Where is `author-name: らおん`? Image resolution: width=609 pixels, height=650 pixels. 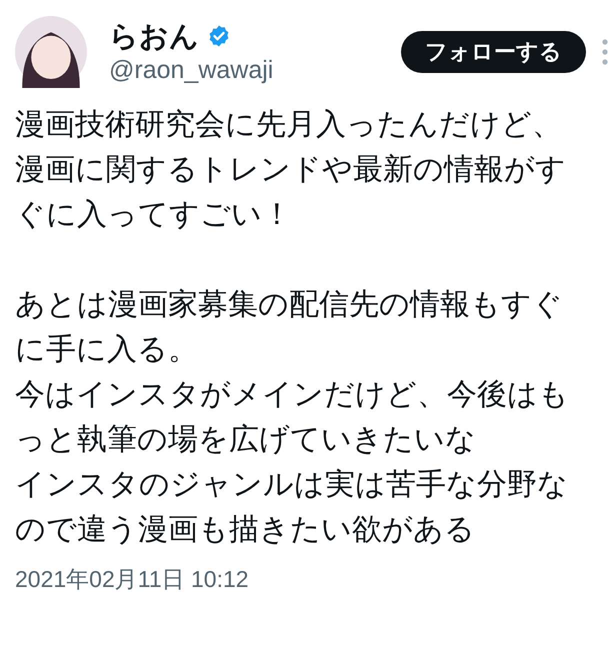 author-name: らおん is located at coordinates (154, 36).